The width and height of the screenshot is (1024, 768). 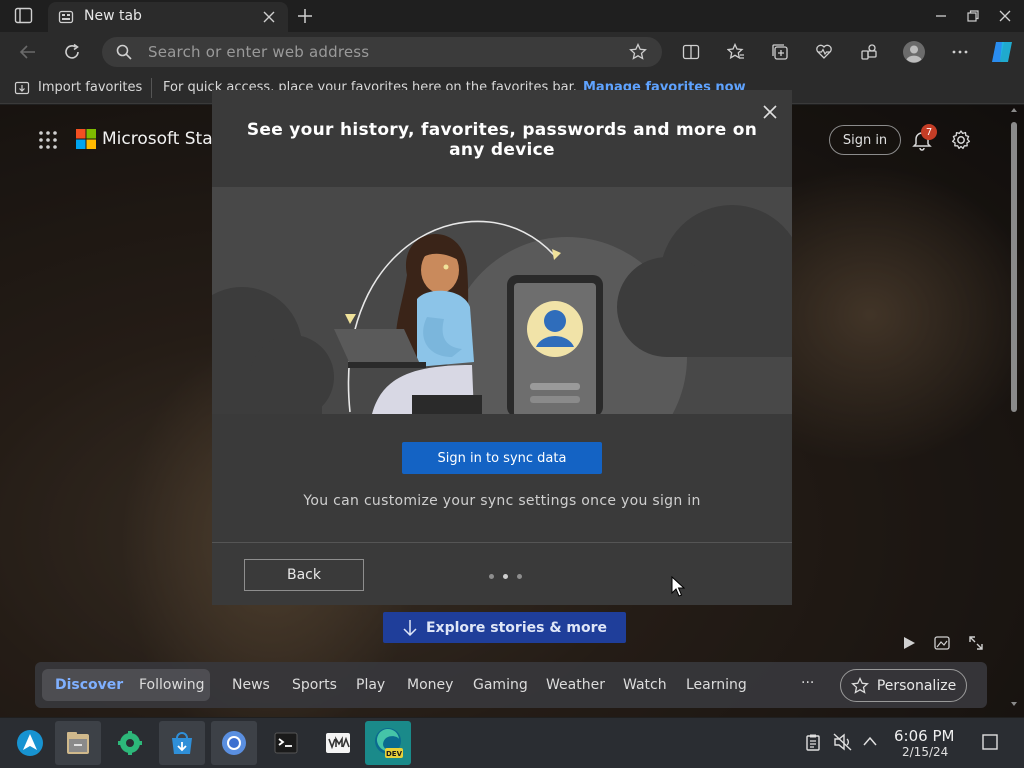 I want to click on tray-expand-chevron-icon, so click(x=870, y=741).